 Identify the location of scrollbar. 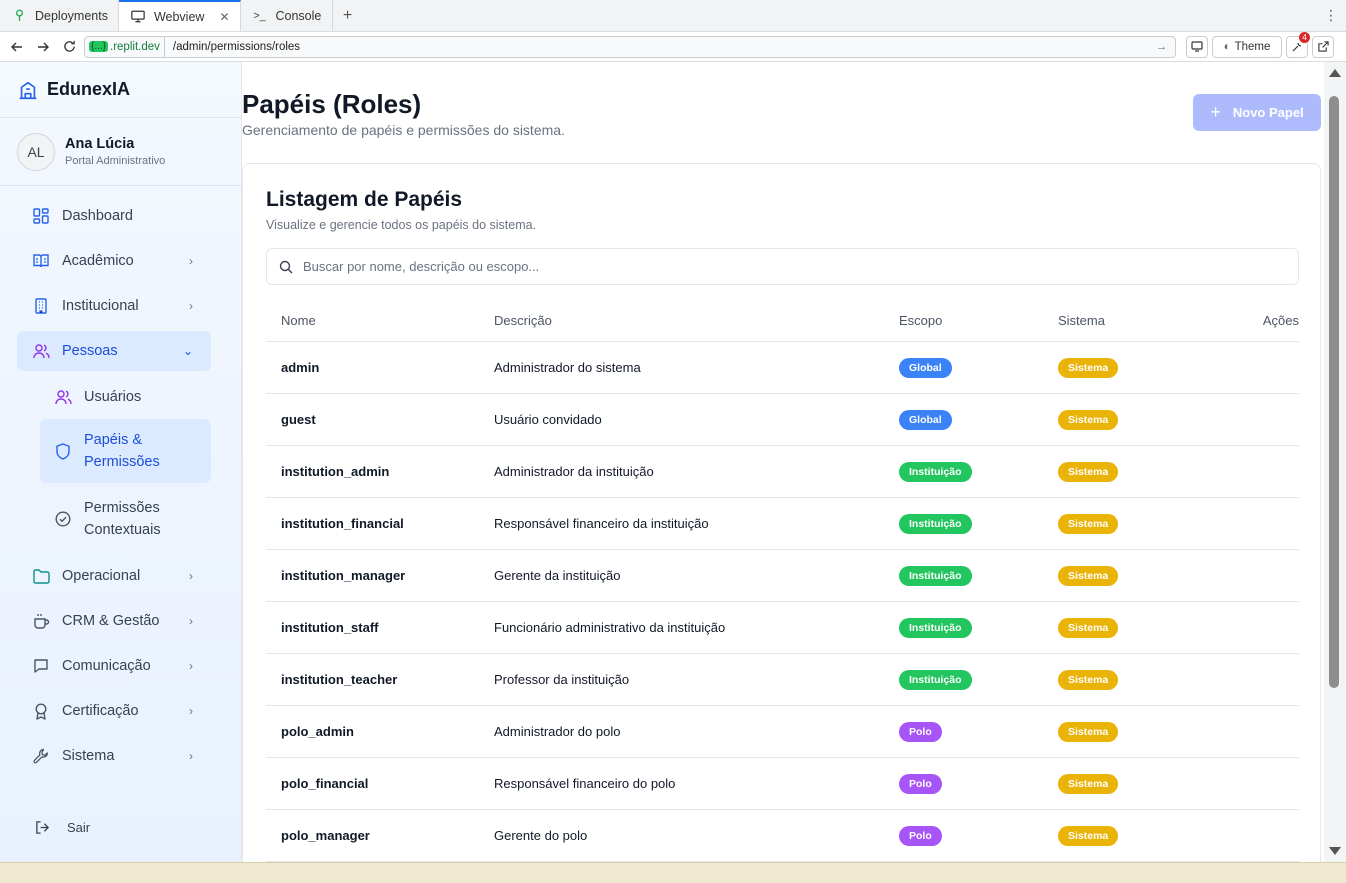
(1335, 462).